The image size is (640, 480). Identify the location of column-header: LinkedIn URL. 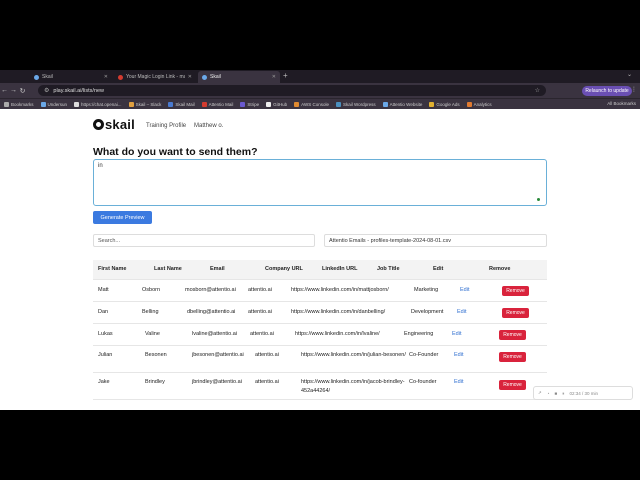
(340, 269).